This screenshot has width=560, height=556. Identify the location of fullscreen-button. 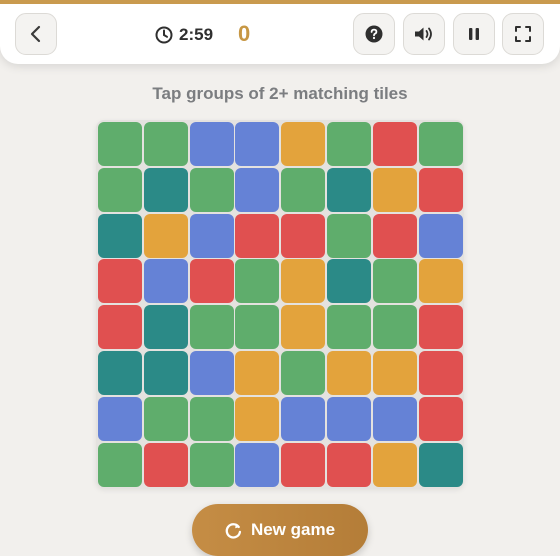
(523, 34).